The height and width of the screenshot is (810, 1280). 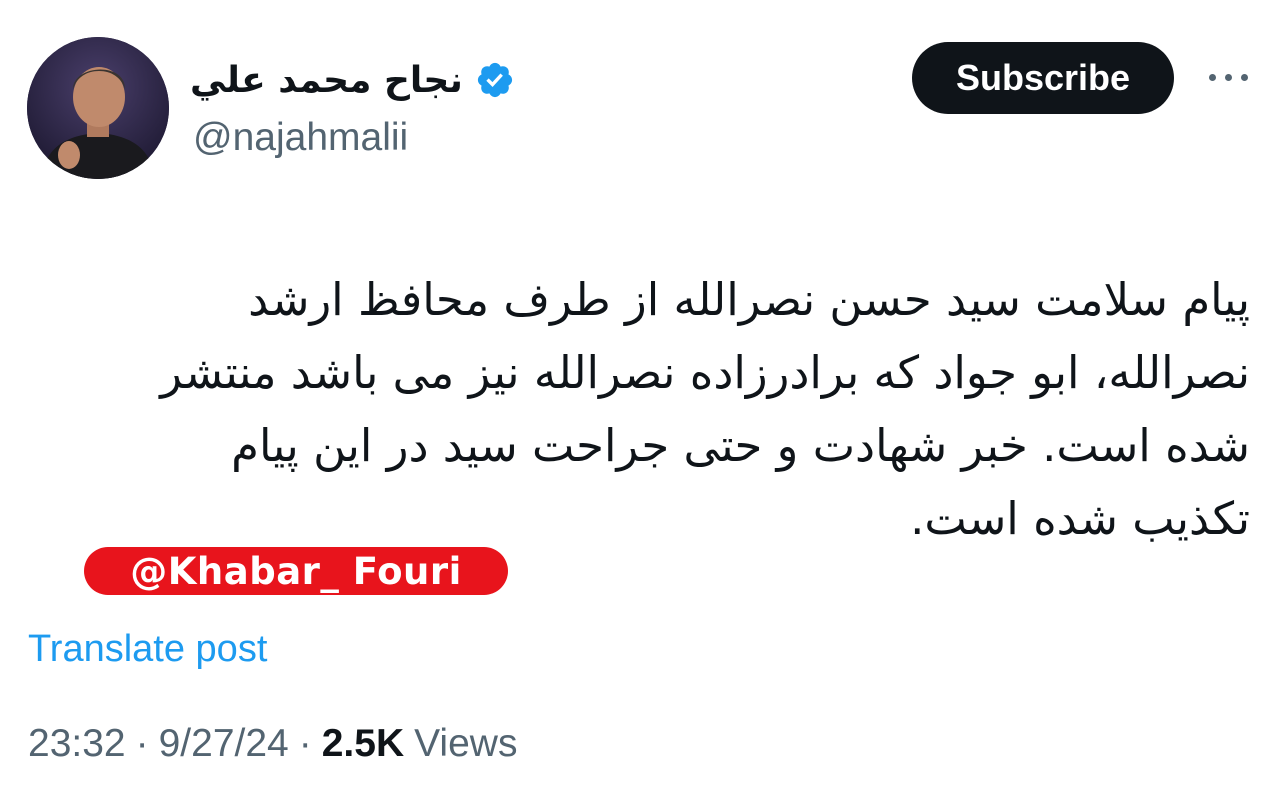 What do you see at coordinates (1043, 78) in the screenshot?
I see `subscribe-button: Subscribe` at bounding box center [1043, 78].